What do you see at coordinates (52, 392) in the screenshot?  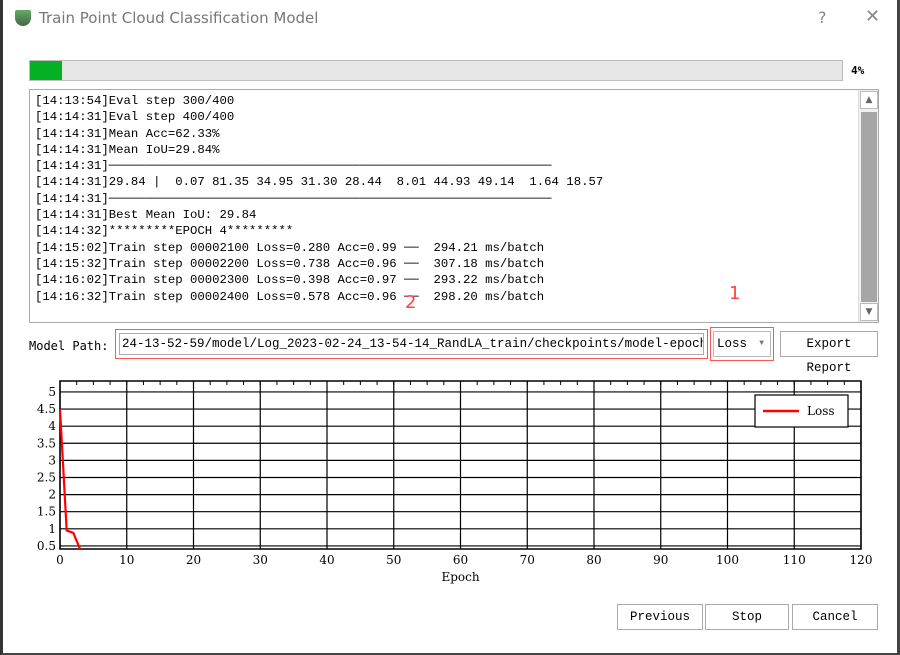 I see `y-tick-label: 5` at bounding box center [52, 392].